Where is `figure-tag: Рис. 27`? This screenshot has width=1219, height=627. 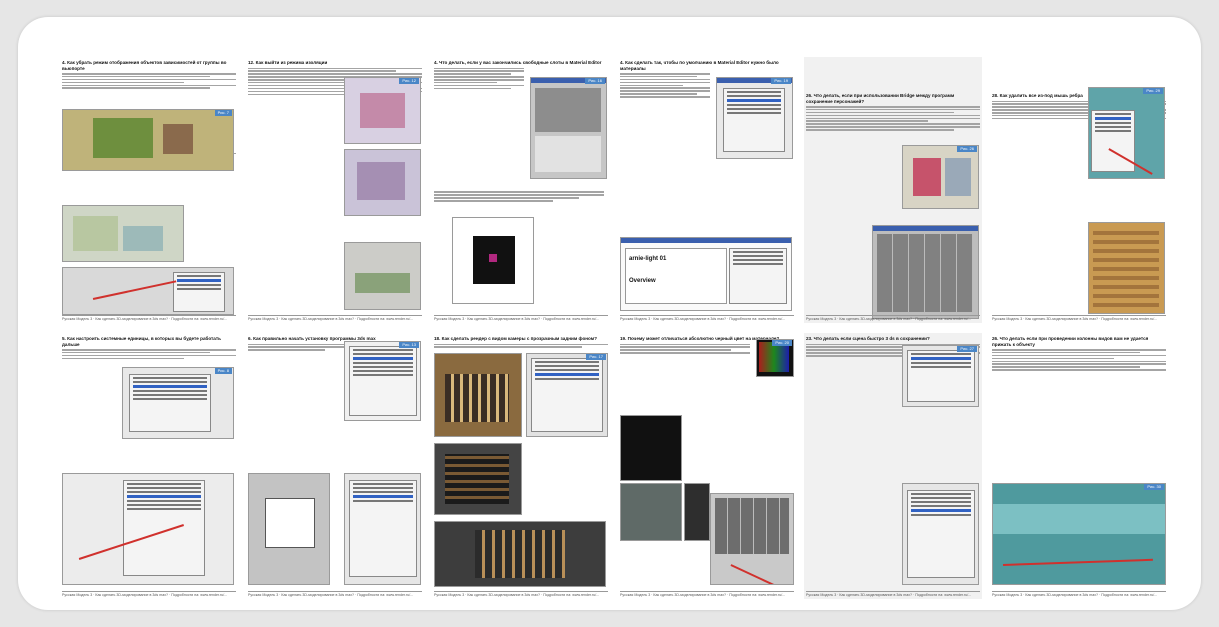 figure-tag: Рис. 27 is located at coordinates (967, 349).